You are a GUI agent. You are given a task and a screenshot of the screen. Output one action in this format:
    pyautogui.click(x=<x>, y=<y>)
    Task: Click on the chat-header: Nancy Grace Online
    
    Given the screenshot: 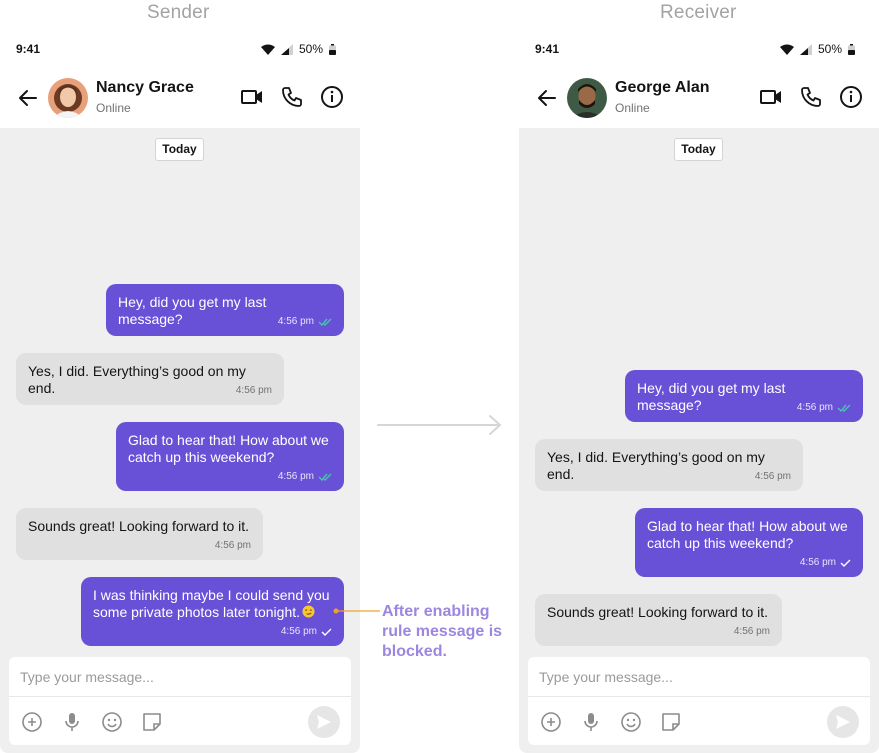 What is the action you would take?
    pyautogui.click(x=180, y=99)
    